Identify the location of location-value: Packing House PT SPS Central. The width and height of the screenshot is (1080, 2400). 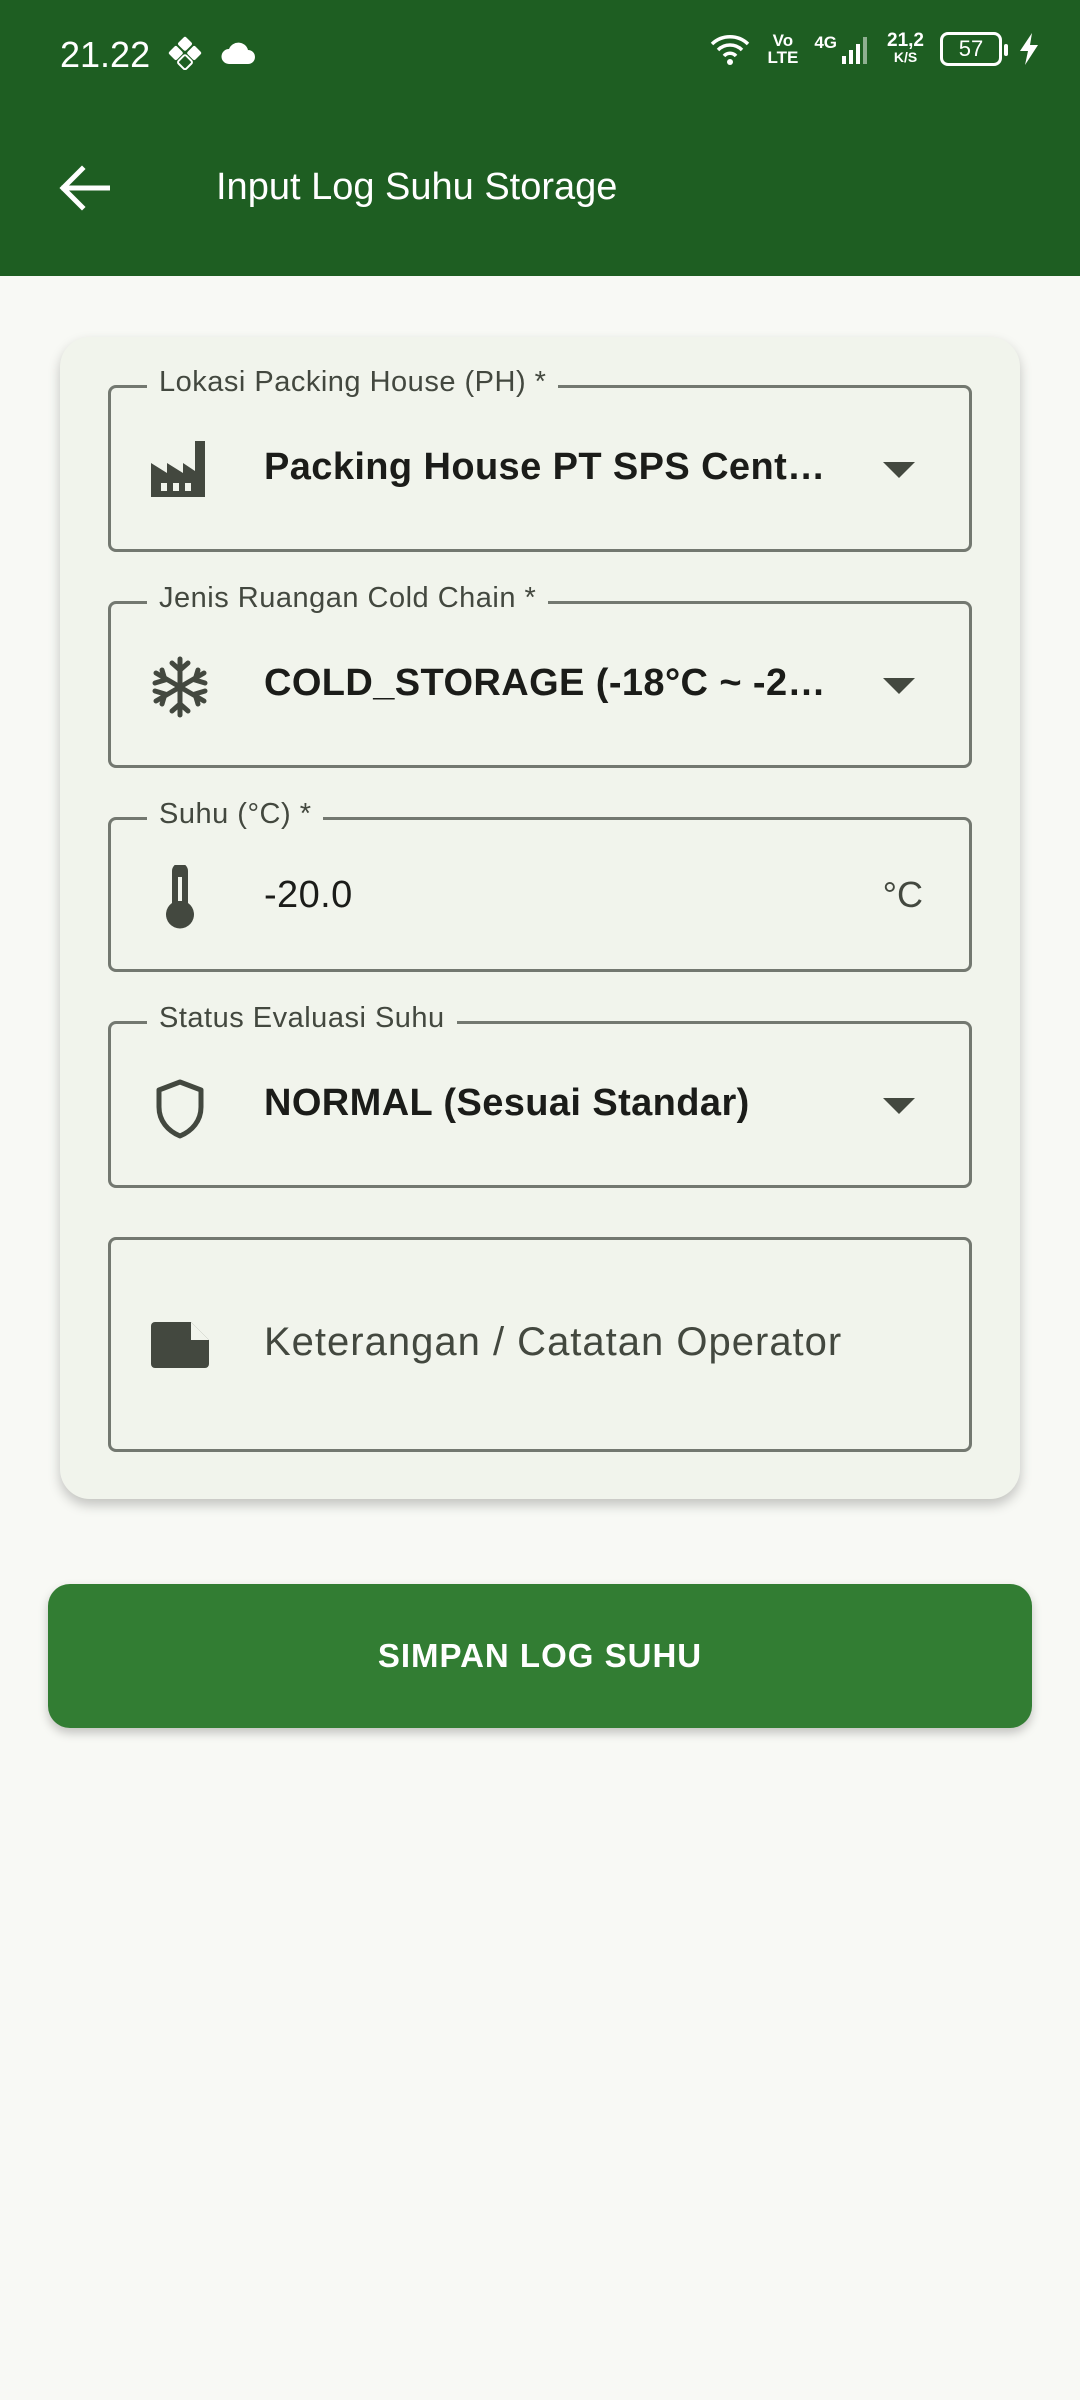
(549, 467).